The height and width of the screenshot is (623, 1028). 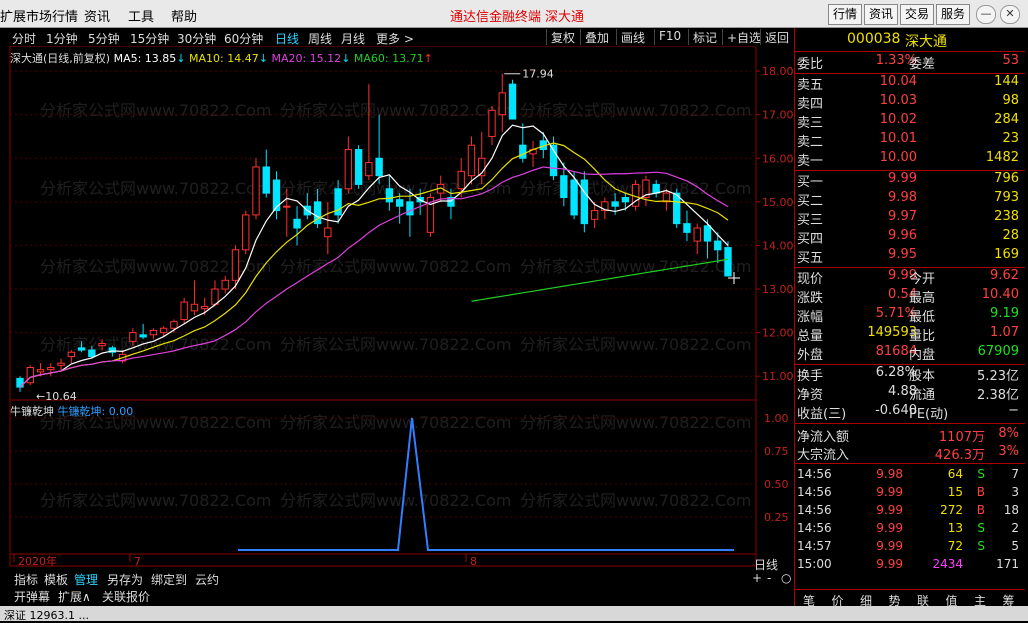 I want to click on overlay-button: 叠加, so click(x=594, y=37).